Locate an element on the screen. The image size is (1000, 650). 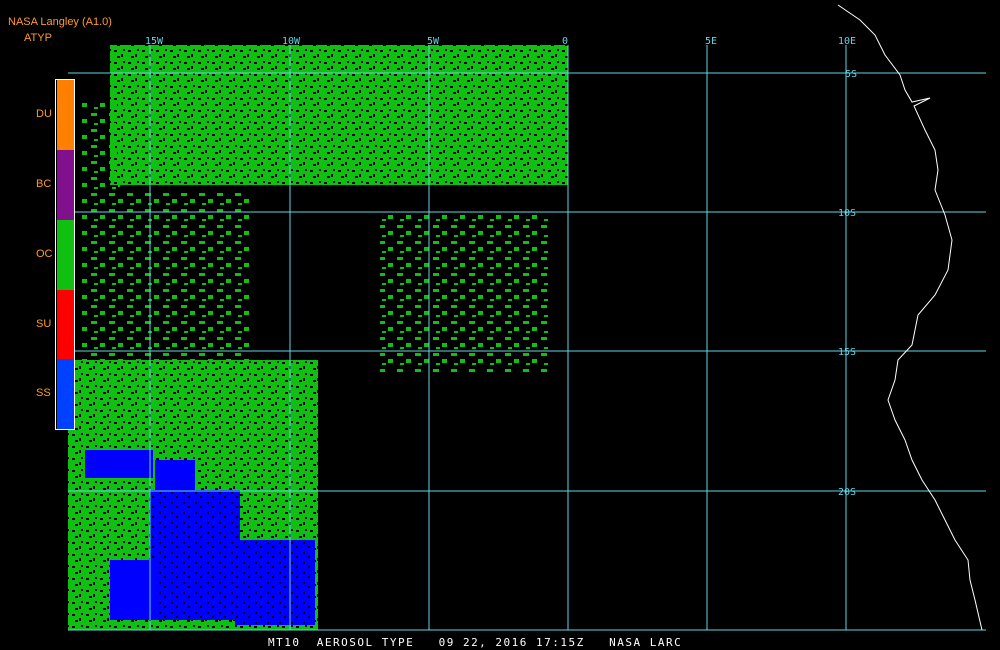
aerosol-type-legend is located at coordinates (65, 254).